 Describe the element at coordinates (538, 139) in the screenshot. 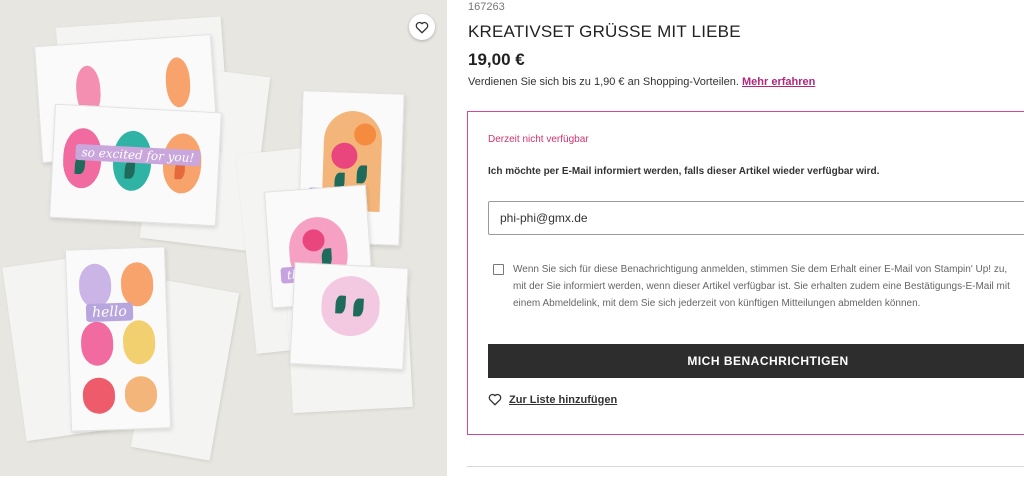

I see `availability-status: Derzeit nicht verfügbar` at that location.